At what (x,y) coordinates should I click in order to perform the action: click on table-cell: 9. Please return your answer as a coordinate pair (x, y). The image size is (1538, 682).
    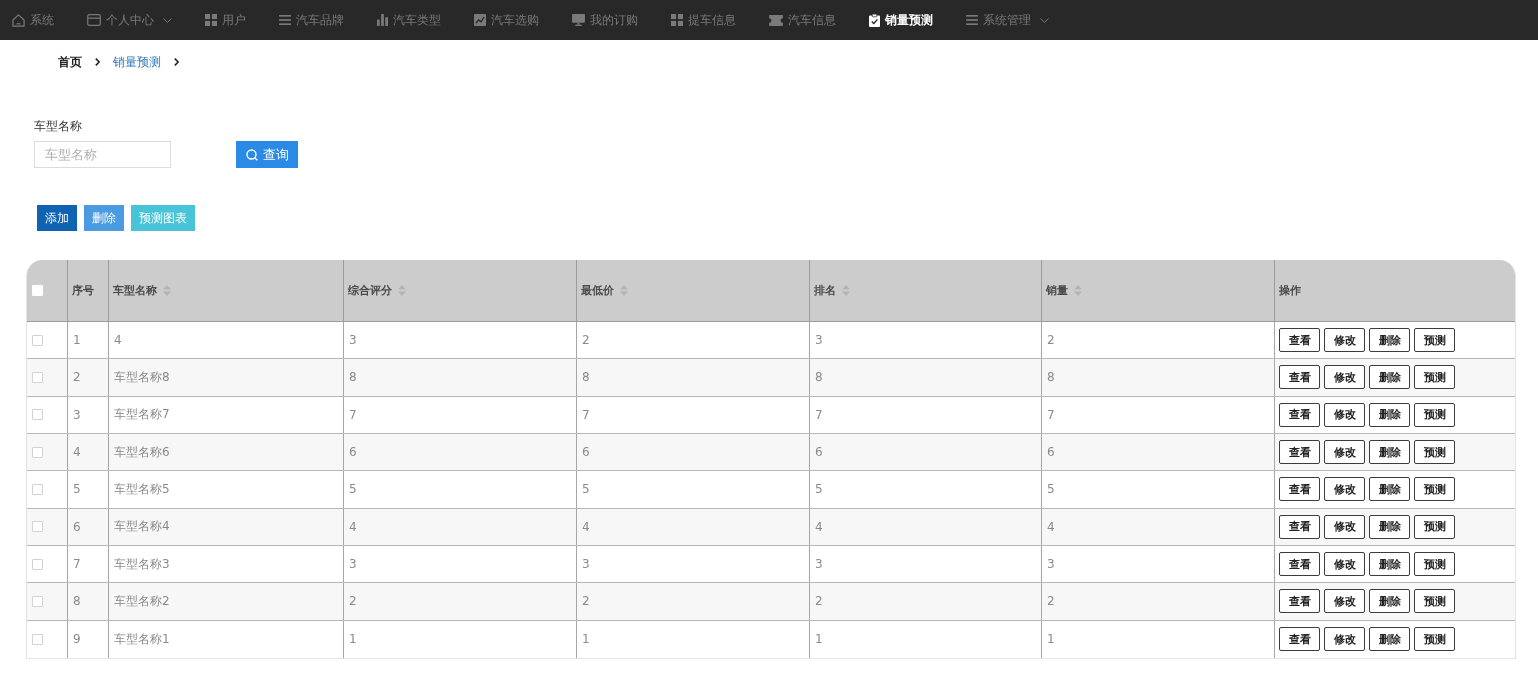
    Looking at the image, I should click on (87, 639).